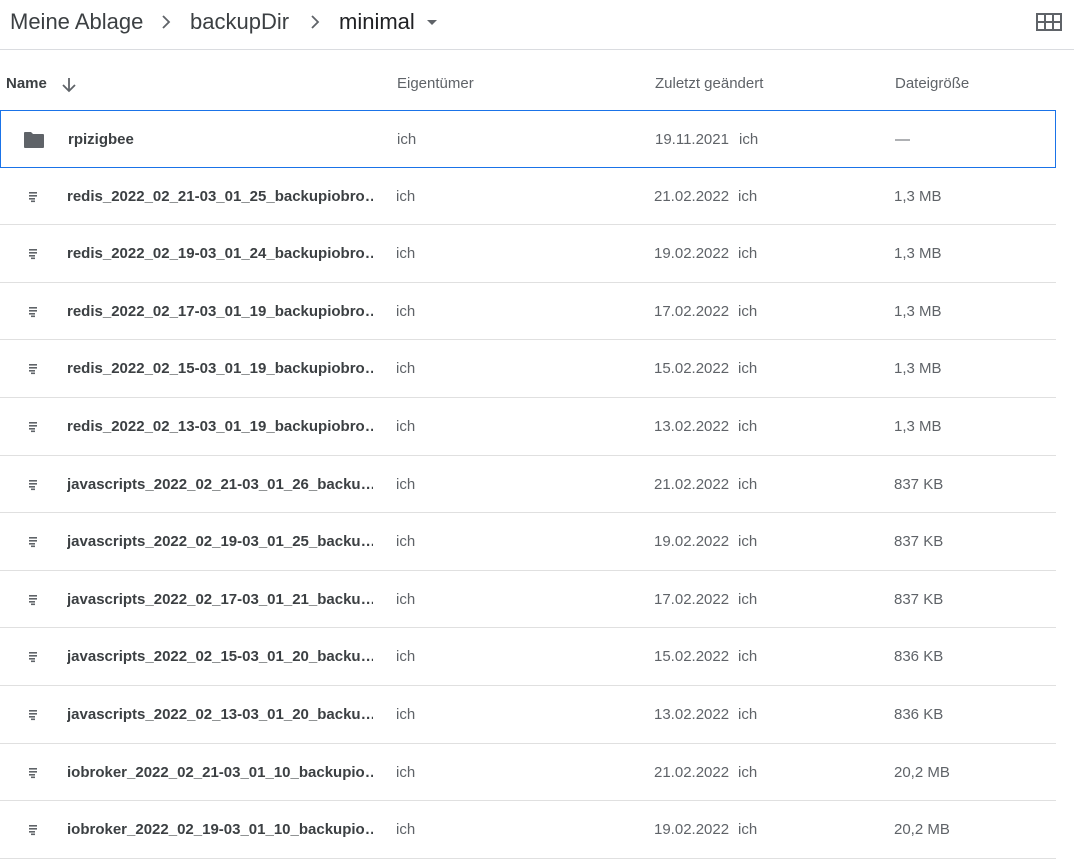 Image resolution: width=1074 pixels, height=859 pixels. What do you see at coordinates (239, 22) in the screenshot?
I see `breadcrumb-item-backupdir: backupDir` at bounding box center [239, 22].